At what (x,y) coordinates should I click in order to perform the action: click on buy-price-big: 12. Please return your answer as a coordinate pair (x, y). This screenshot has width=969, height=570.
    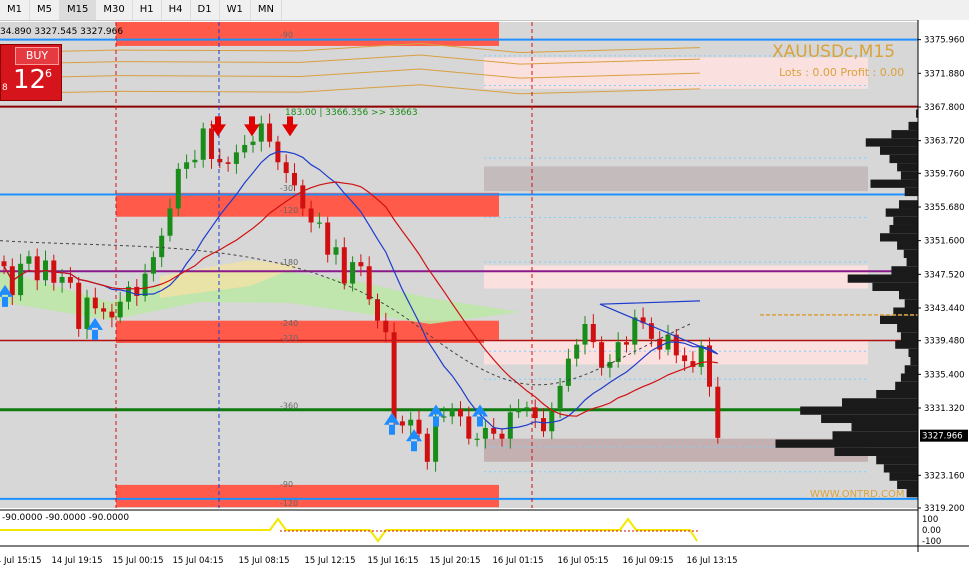
    Looking at the image, I should click on (30, 80).